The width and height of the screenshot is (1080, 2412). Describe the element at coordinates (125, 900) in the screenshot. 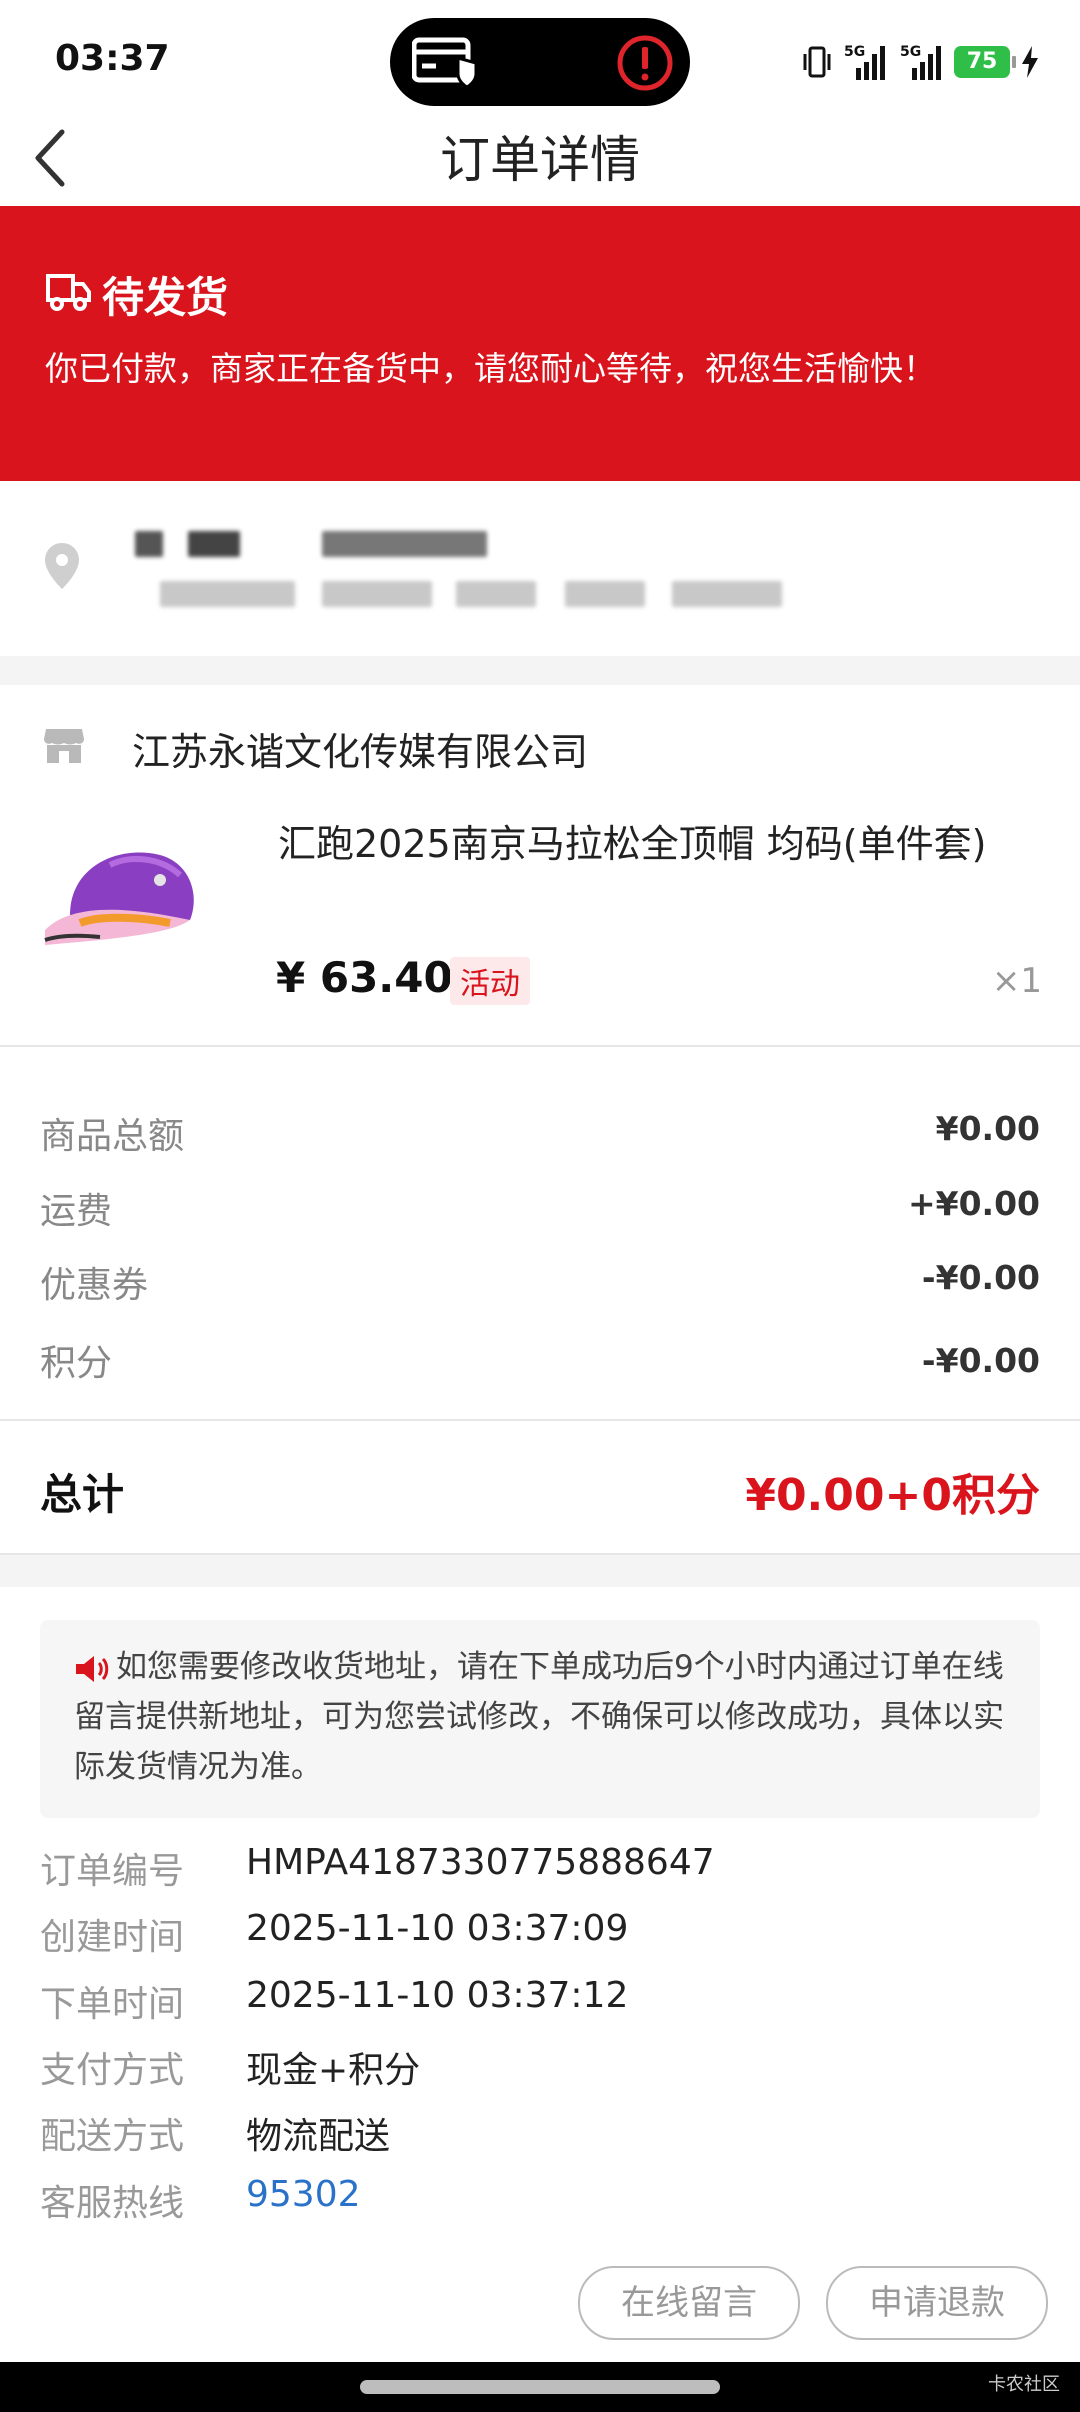

I see `product-image` at that location.